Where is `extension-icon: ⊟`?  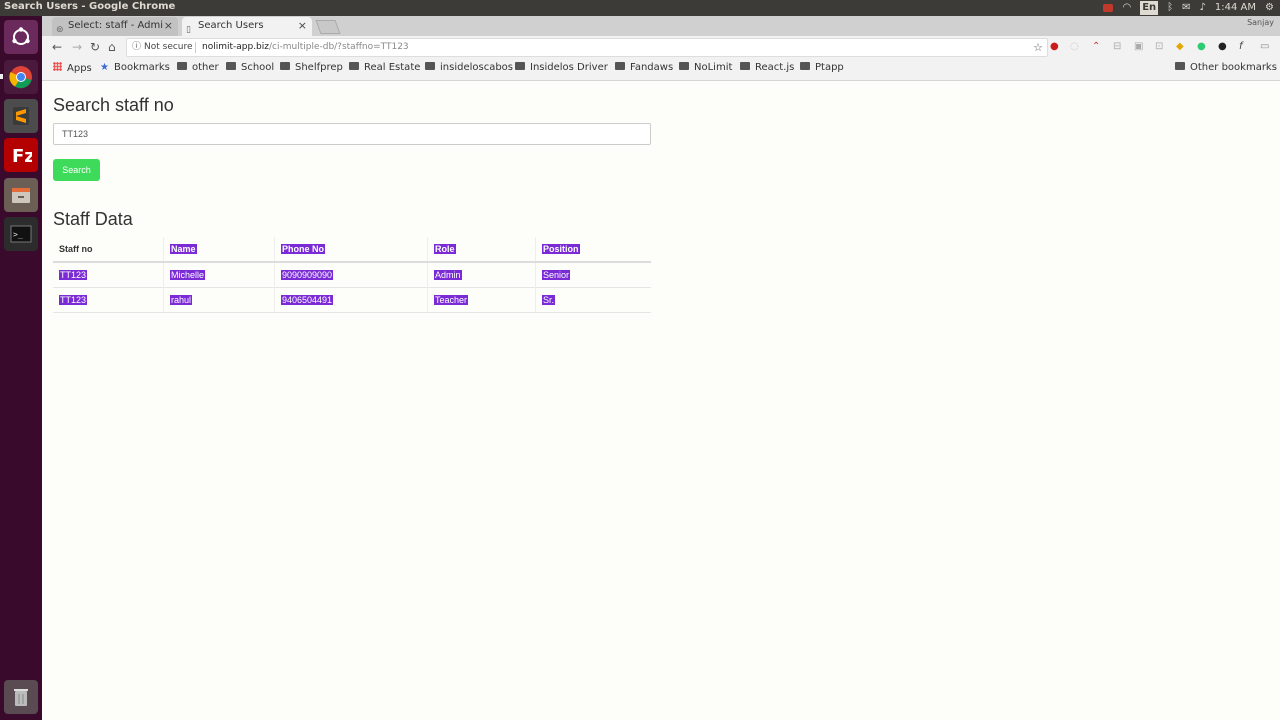 extension-icon: ⊟ is located at coordinates (1117, 47).